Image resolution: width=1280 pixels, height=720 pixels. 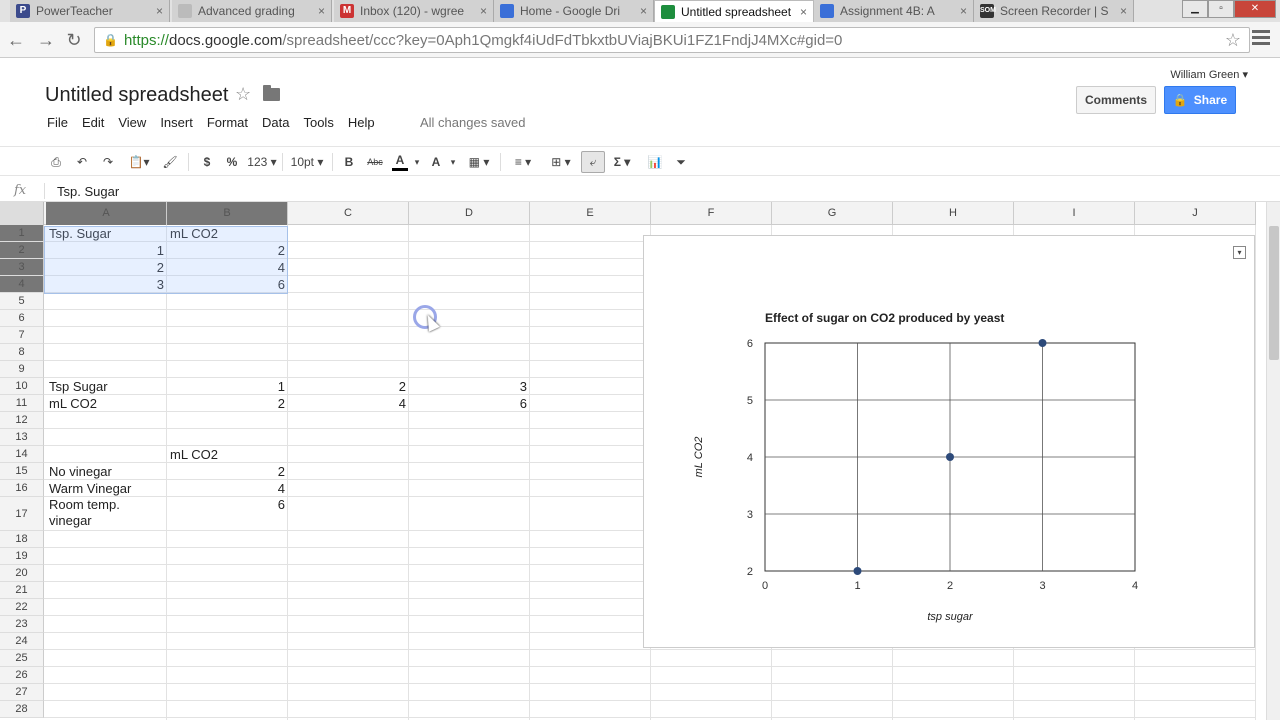 I want to click on star-icon: ☆, so click(x=243, y=94).